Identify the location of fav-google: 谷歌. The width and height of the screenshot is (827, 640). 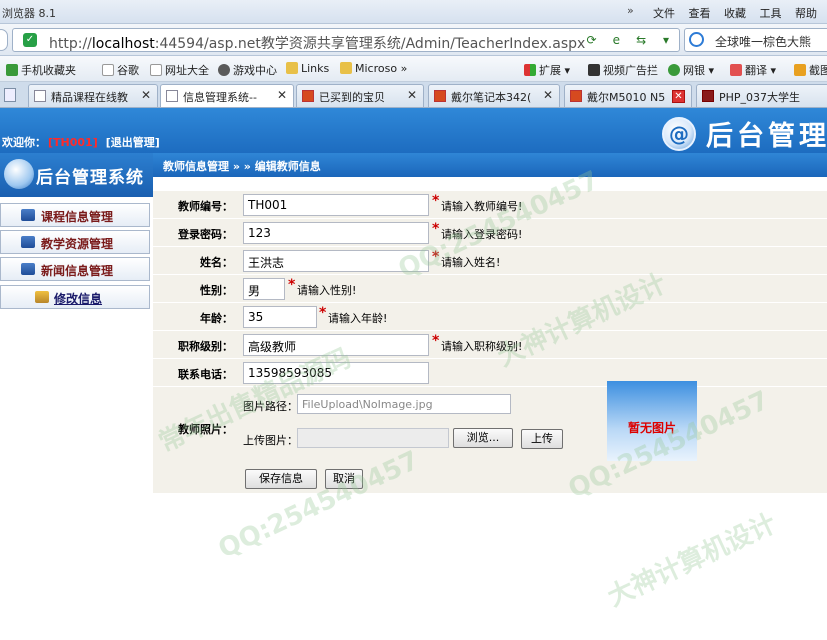
(120, 70).